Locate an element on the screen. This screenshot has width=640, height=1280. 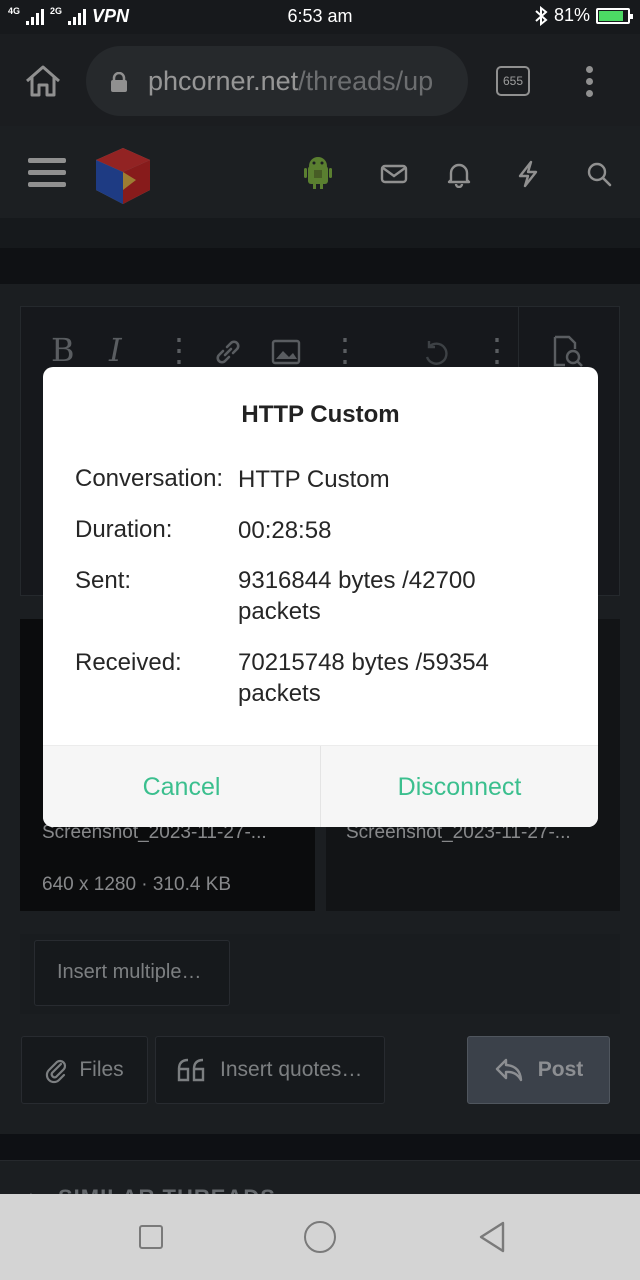
battery-icon is located at coordinates (614, 15).